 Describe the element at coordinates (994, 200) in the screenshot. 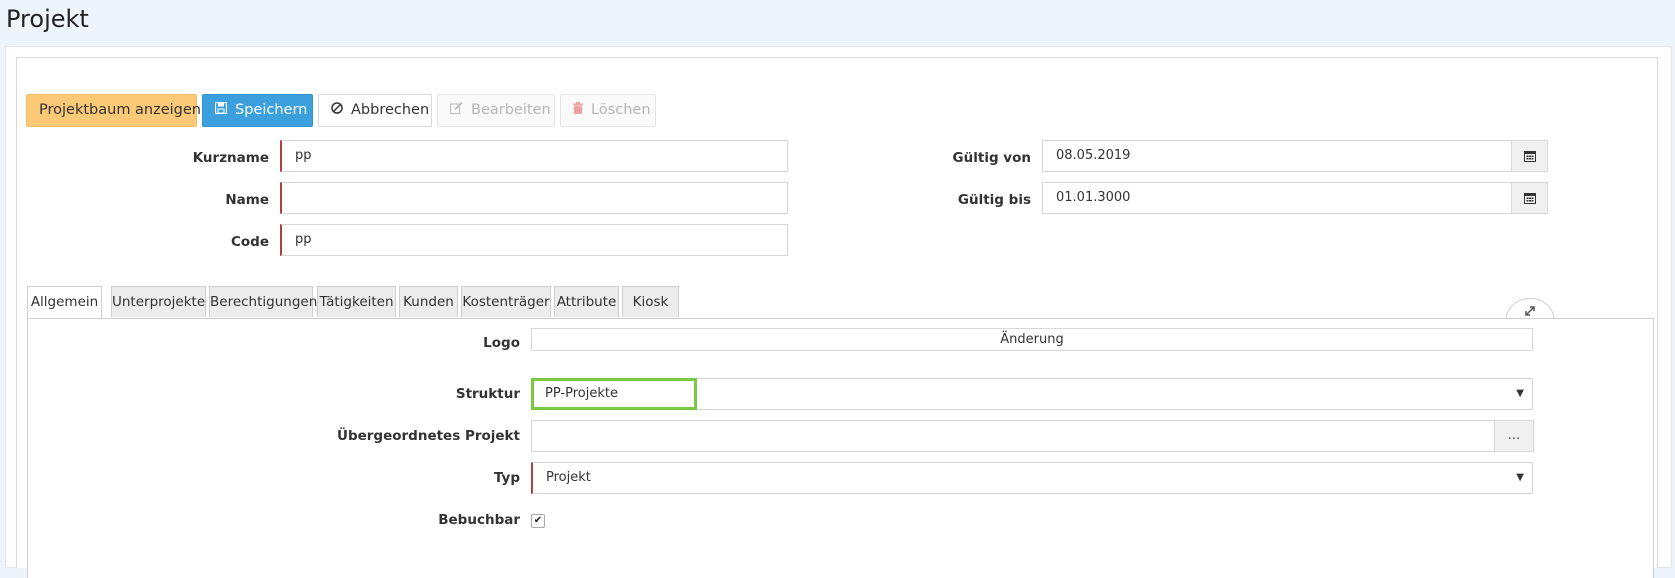

I see `gueltig-bis-label: Gültig bis` at that location.